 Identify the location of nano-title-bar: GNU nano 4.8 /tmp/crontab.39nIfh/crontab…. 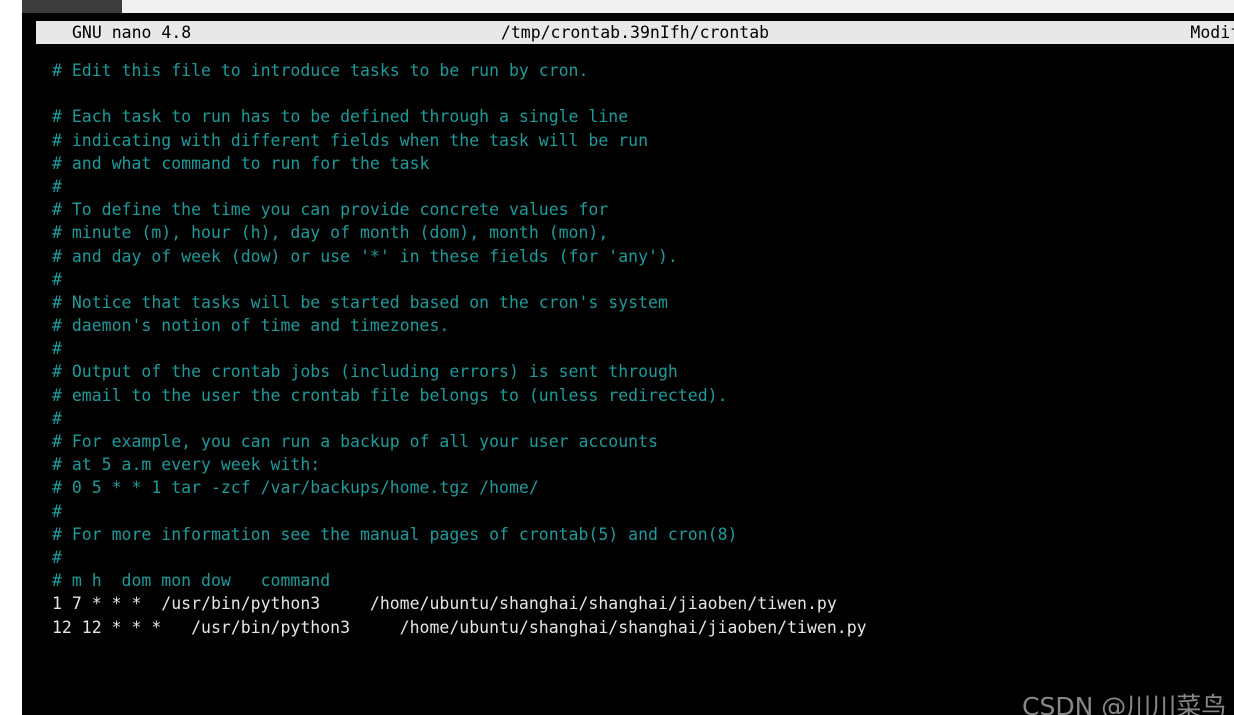
(635, 32).